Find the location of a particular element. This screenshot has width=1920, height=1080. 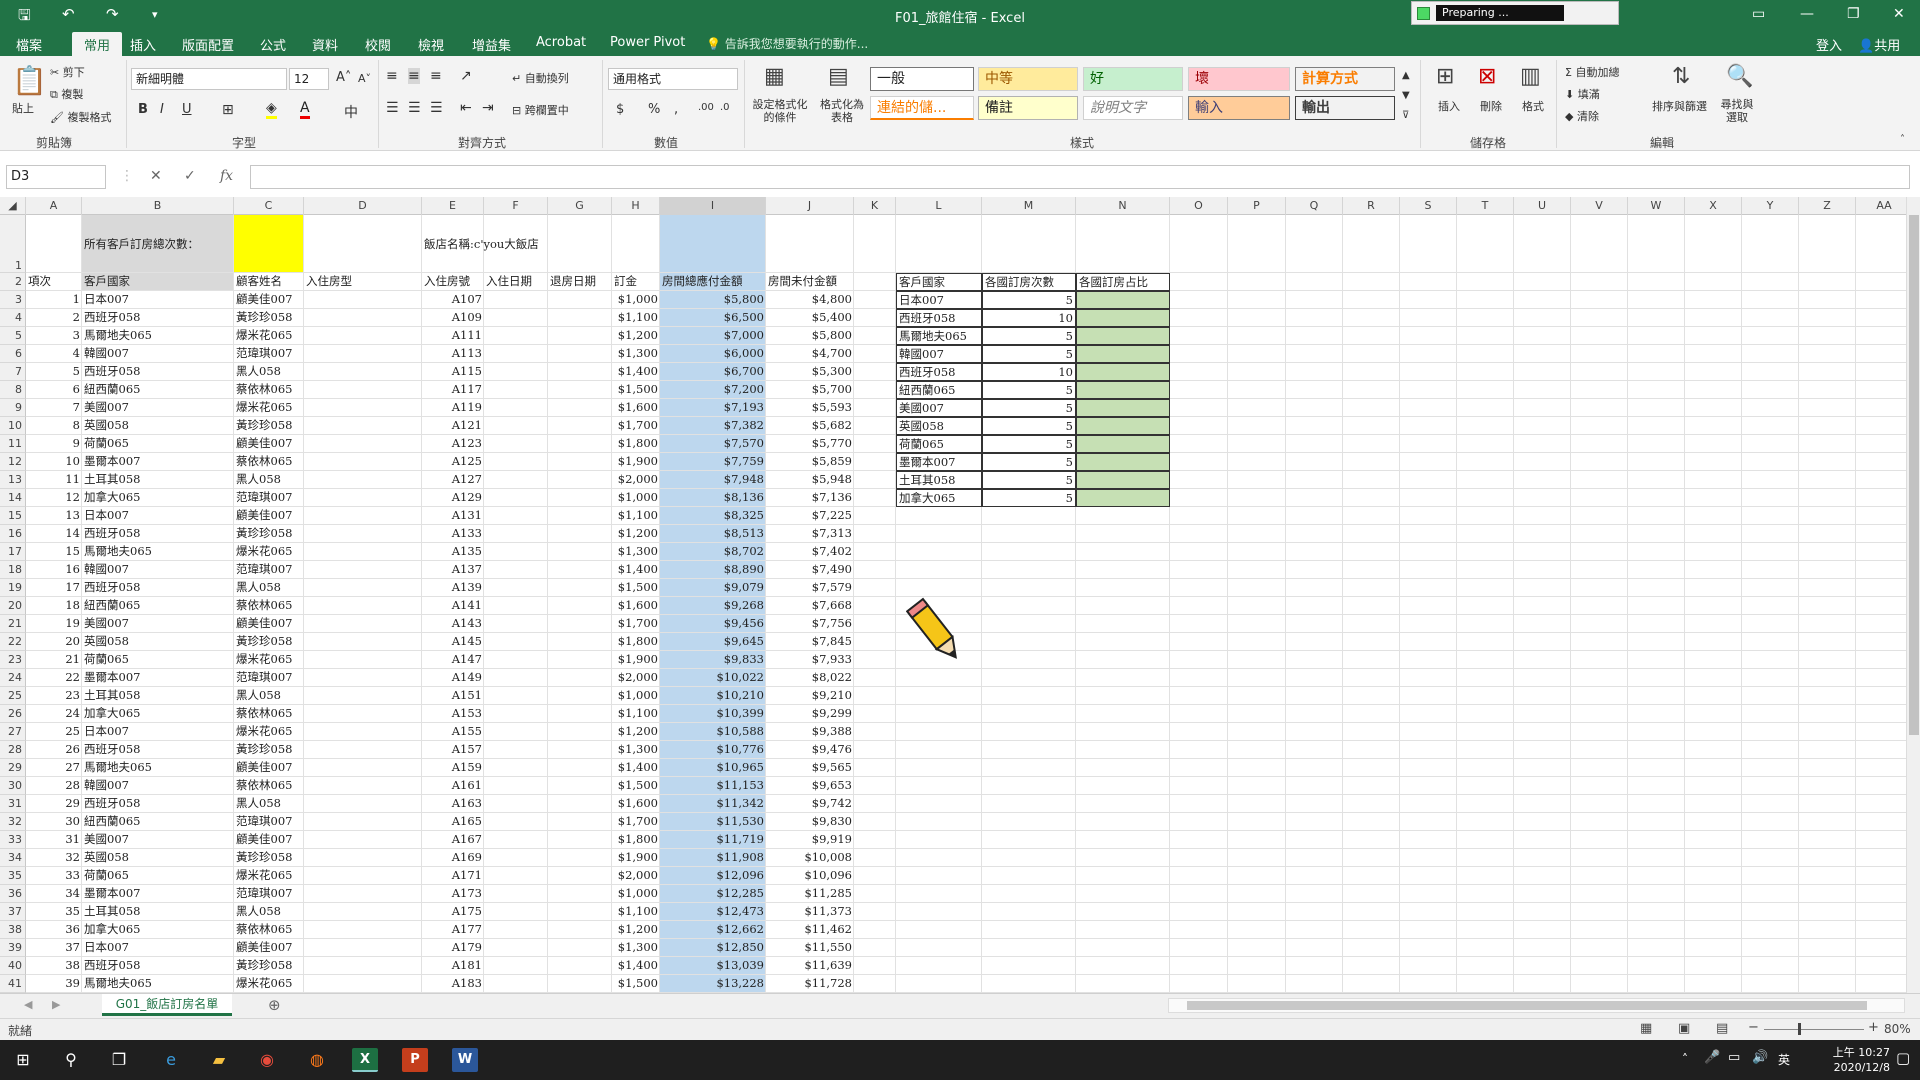

mic-icon: 🎤 is located at coordinates (1712, 1057).